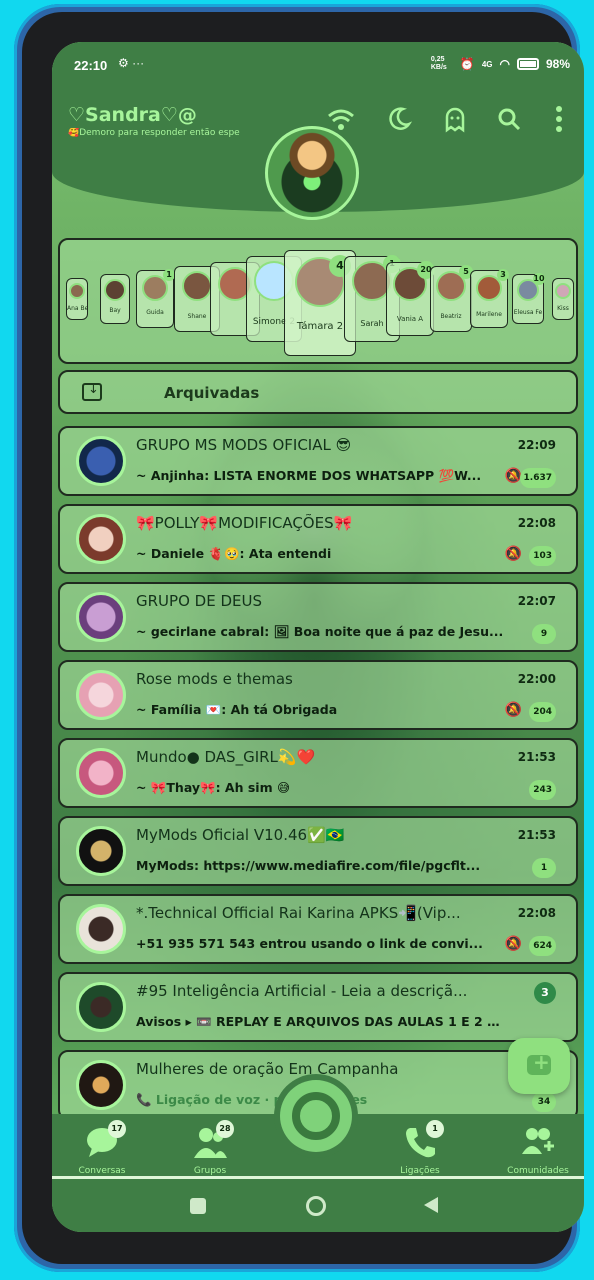 This screenshot has height=1280, width=594. I want to click on chat-name: 🎀POLLY🎀MODIFICAÇÕES🎀, so click(244, 523).